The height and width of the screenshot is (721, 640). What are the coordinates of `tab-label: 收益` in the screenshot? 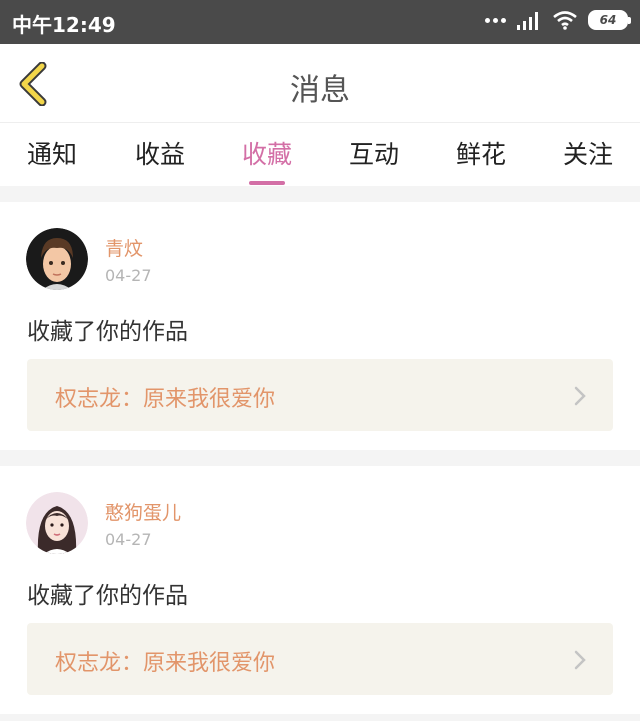 It's located at (159, 154).